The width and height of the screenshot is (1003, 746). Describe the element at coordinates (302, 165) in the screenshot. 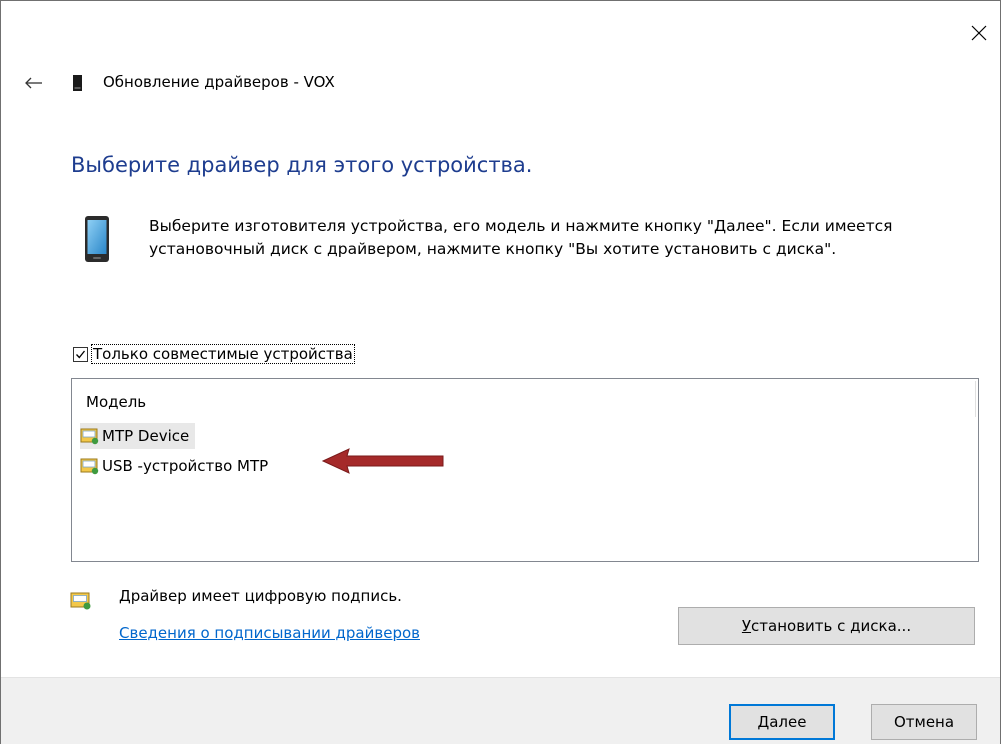

I see `page-heading: Выберите драйвер для этого устройства.` at that location.